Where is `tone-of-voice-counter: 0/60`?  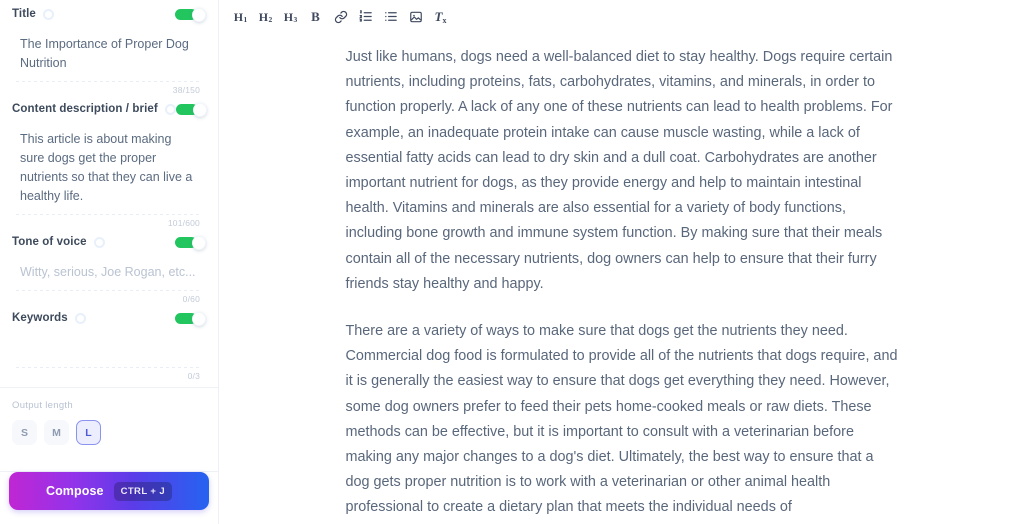 tone-of-voice-counter: 0/60 is located at coordinates (191, 299).